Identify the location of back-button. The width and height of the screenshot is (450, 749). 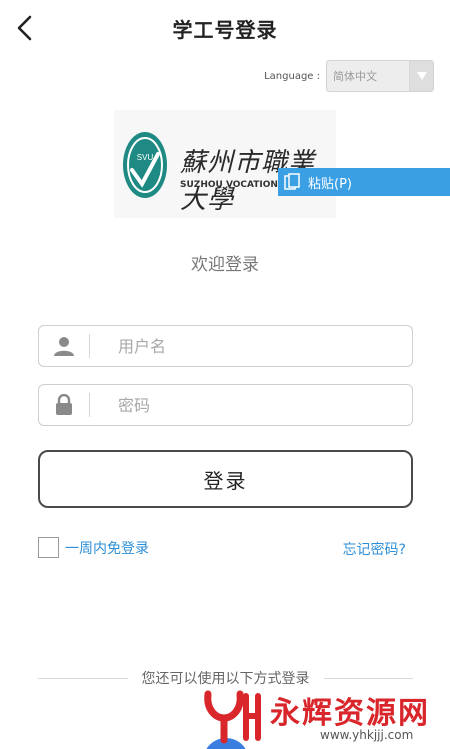
(24, 28).